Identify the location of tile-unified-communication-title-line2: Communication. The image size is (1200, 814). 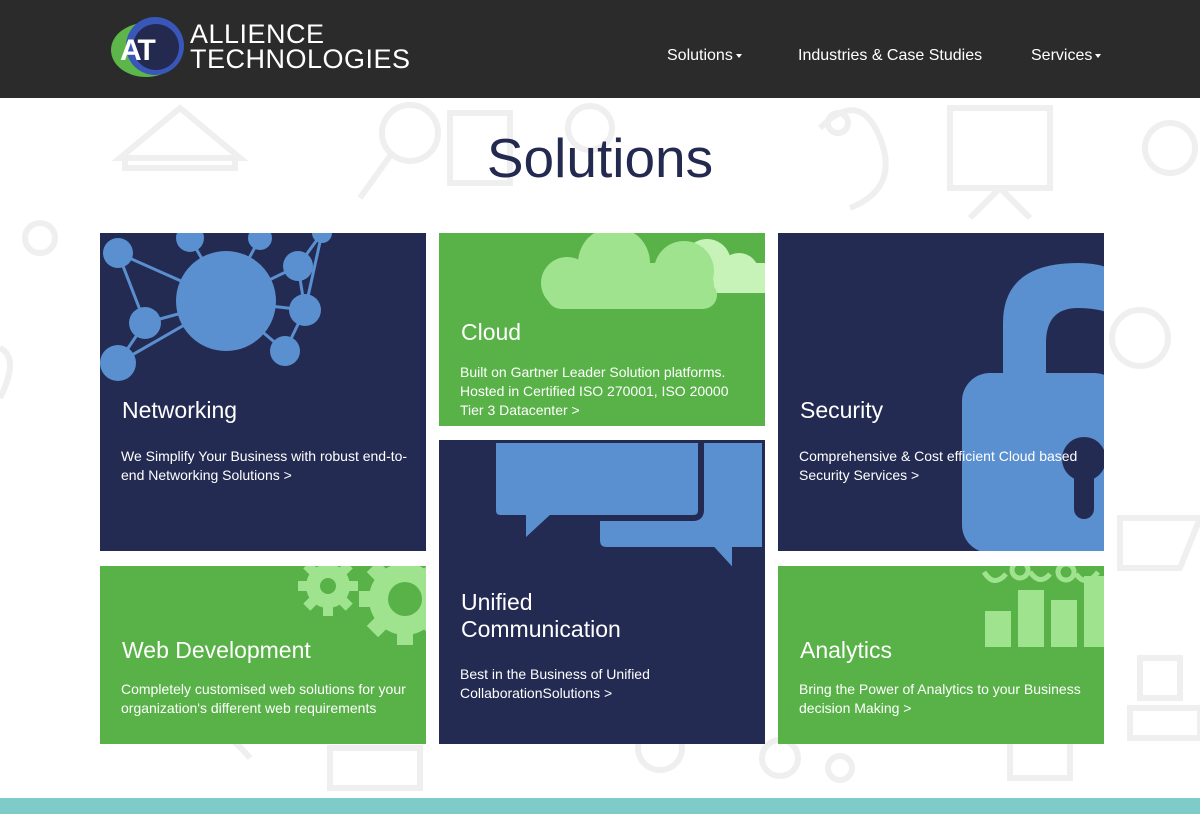
(541, 629).